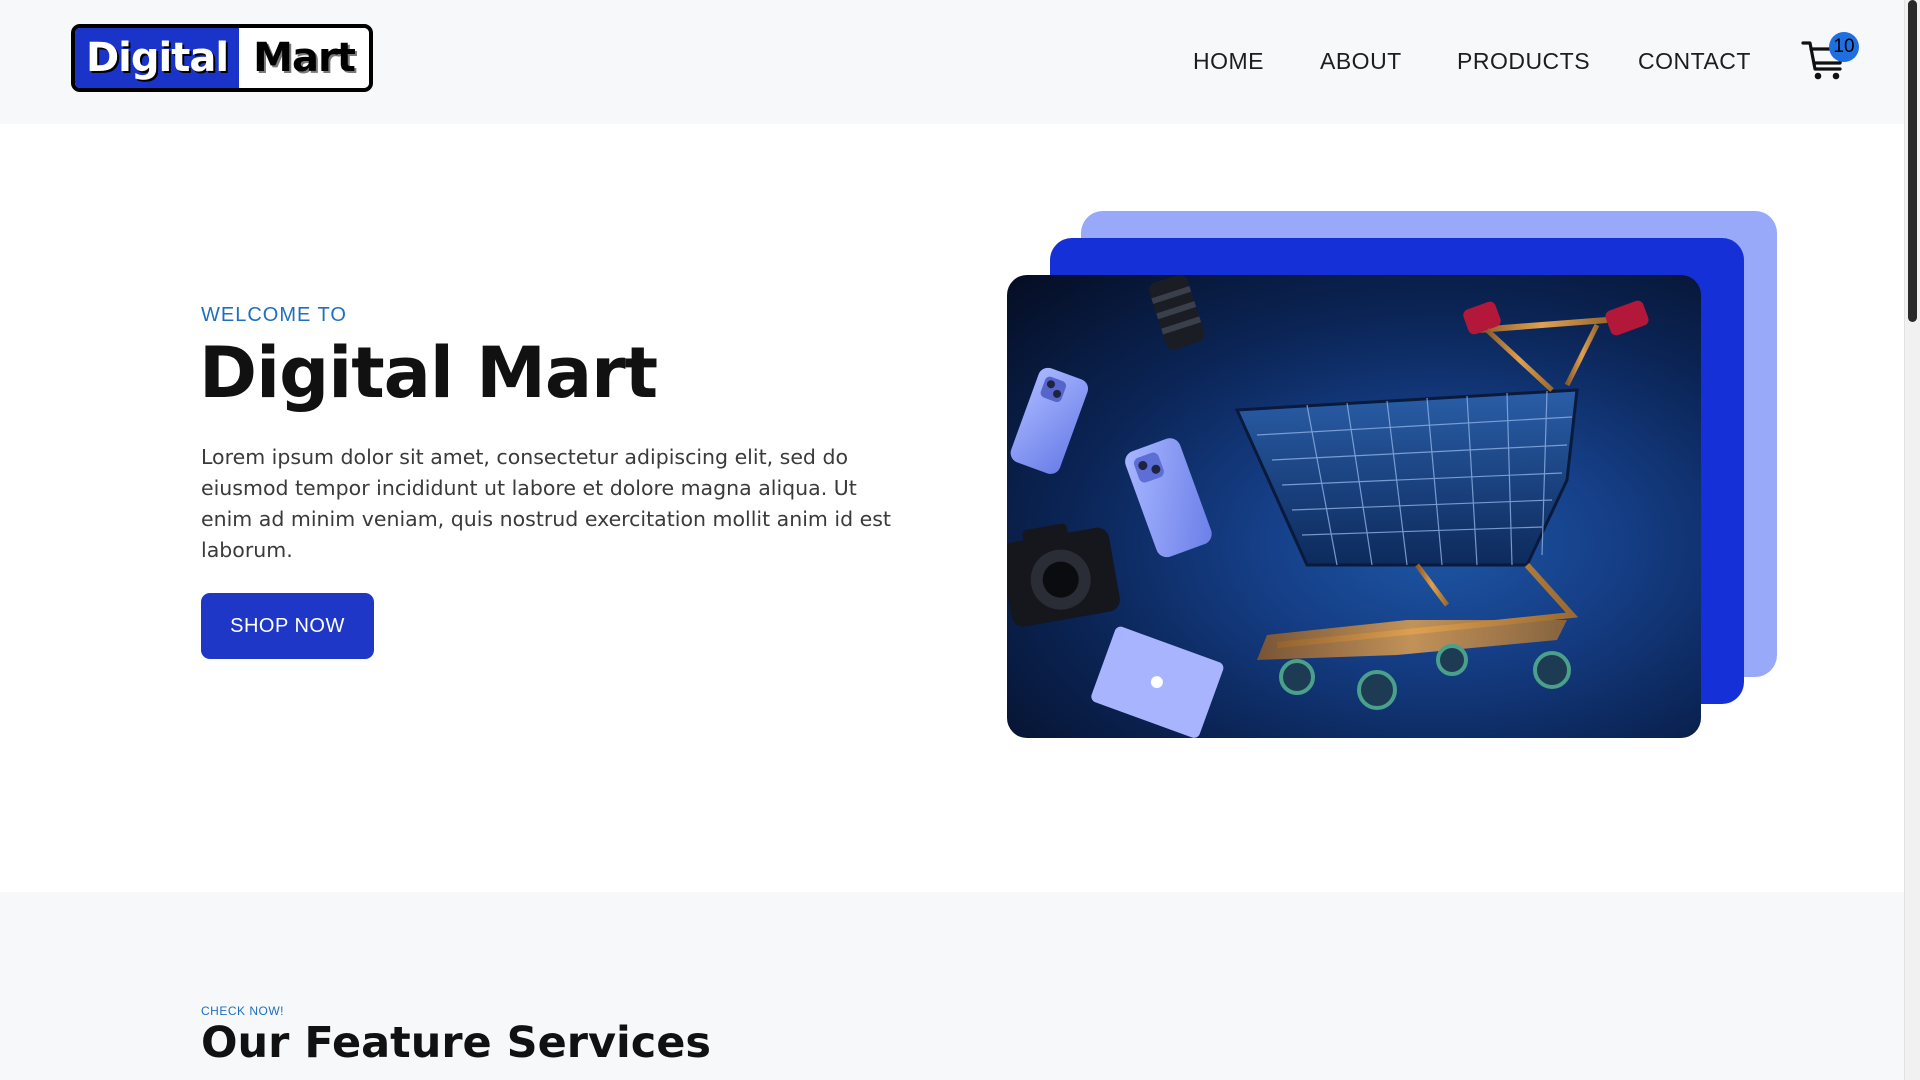 This screenshot has width=1920, height=1080. What do you see at coordinates (1912, 161) in the screenshot?
I see `scrollbar-thumb` at bounding box center [1912, 161].